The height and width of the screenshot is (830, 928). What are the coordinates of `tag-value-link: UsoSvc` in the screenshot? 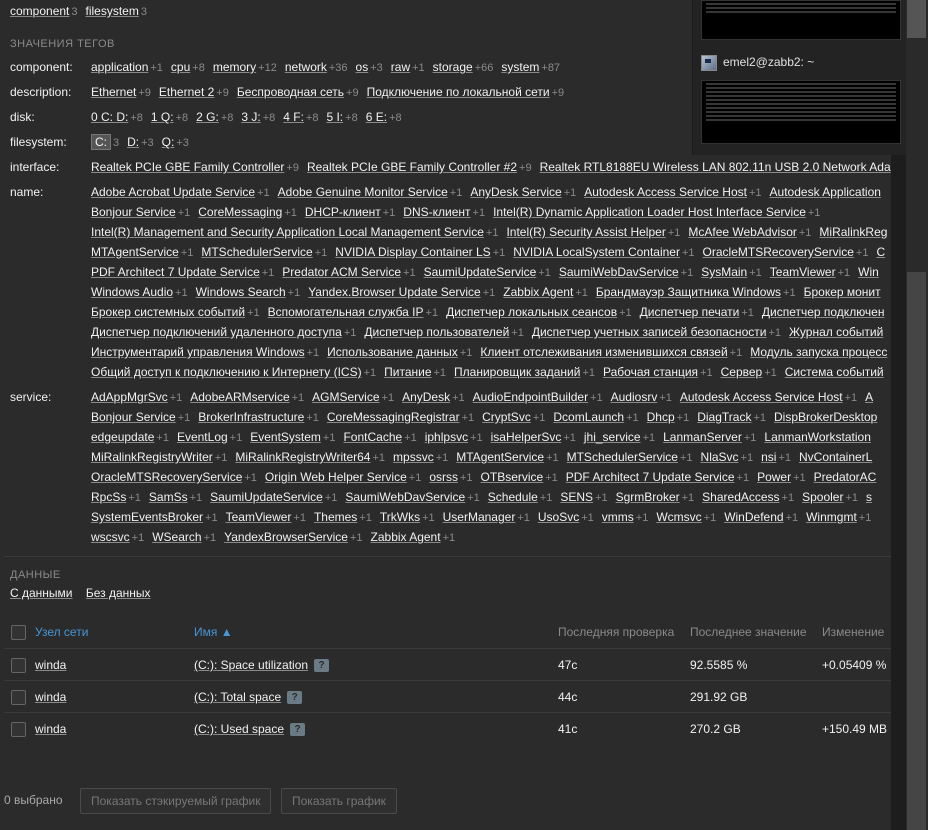 It's located at (558, 517).